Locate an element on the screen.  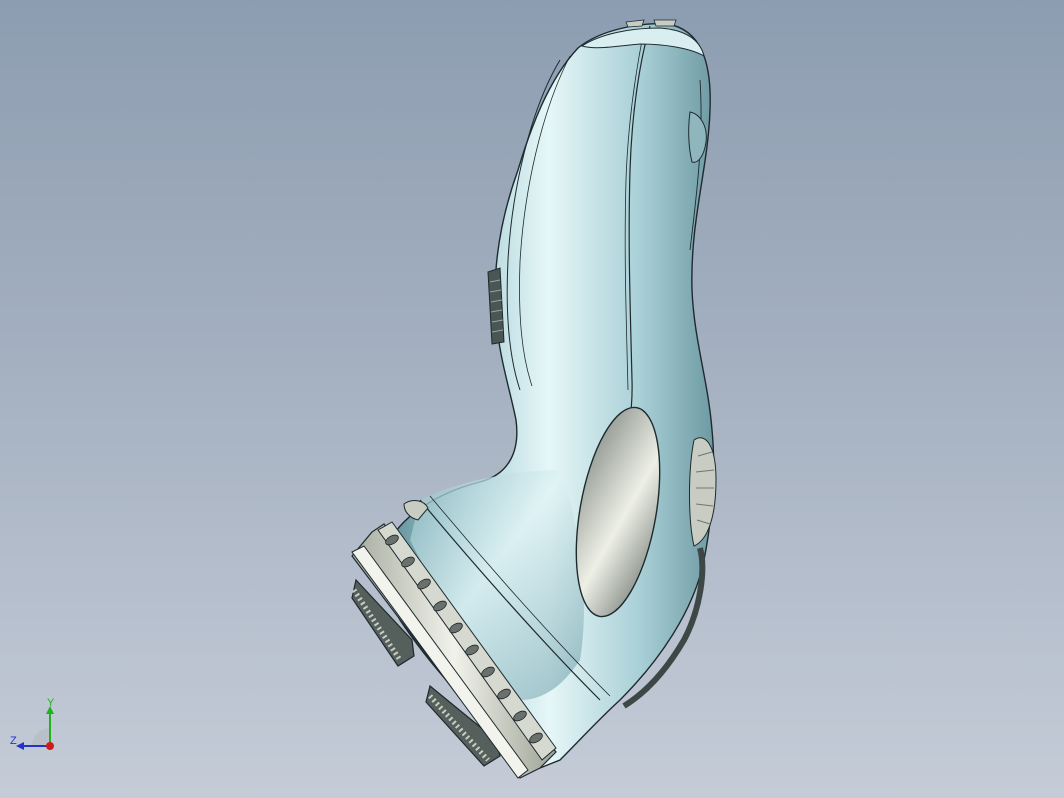
triad-graphic: Y Z is located at coordinates (32, 723).